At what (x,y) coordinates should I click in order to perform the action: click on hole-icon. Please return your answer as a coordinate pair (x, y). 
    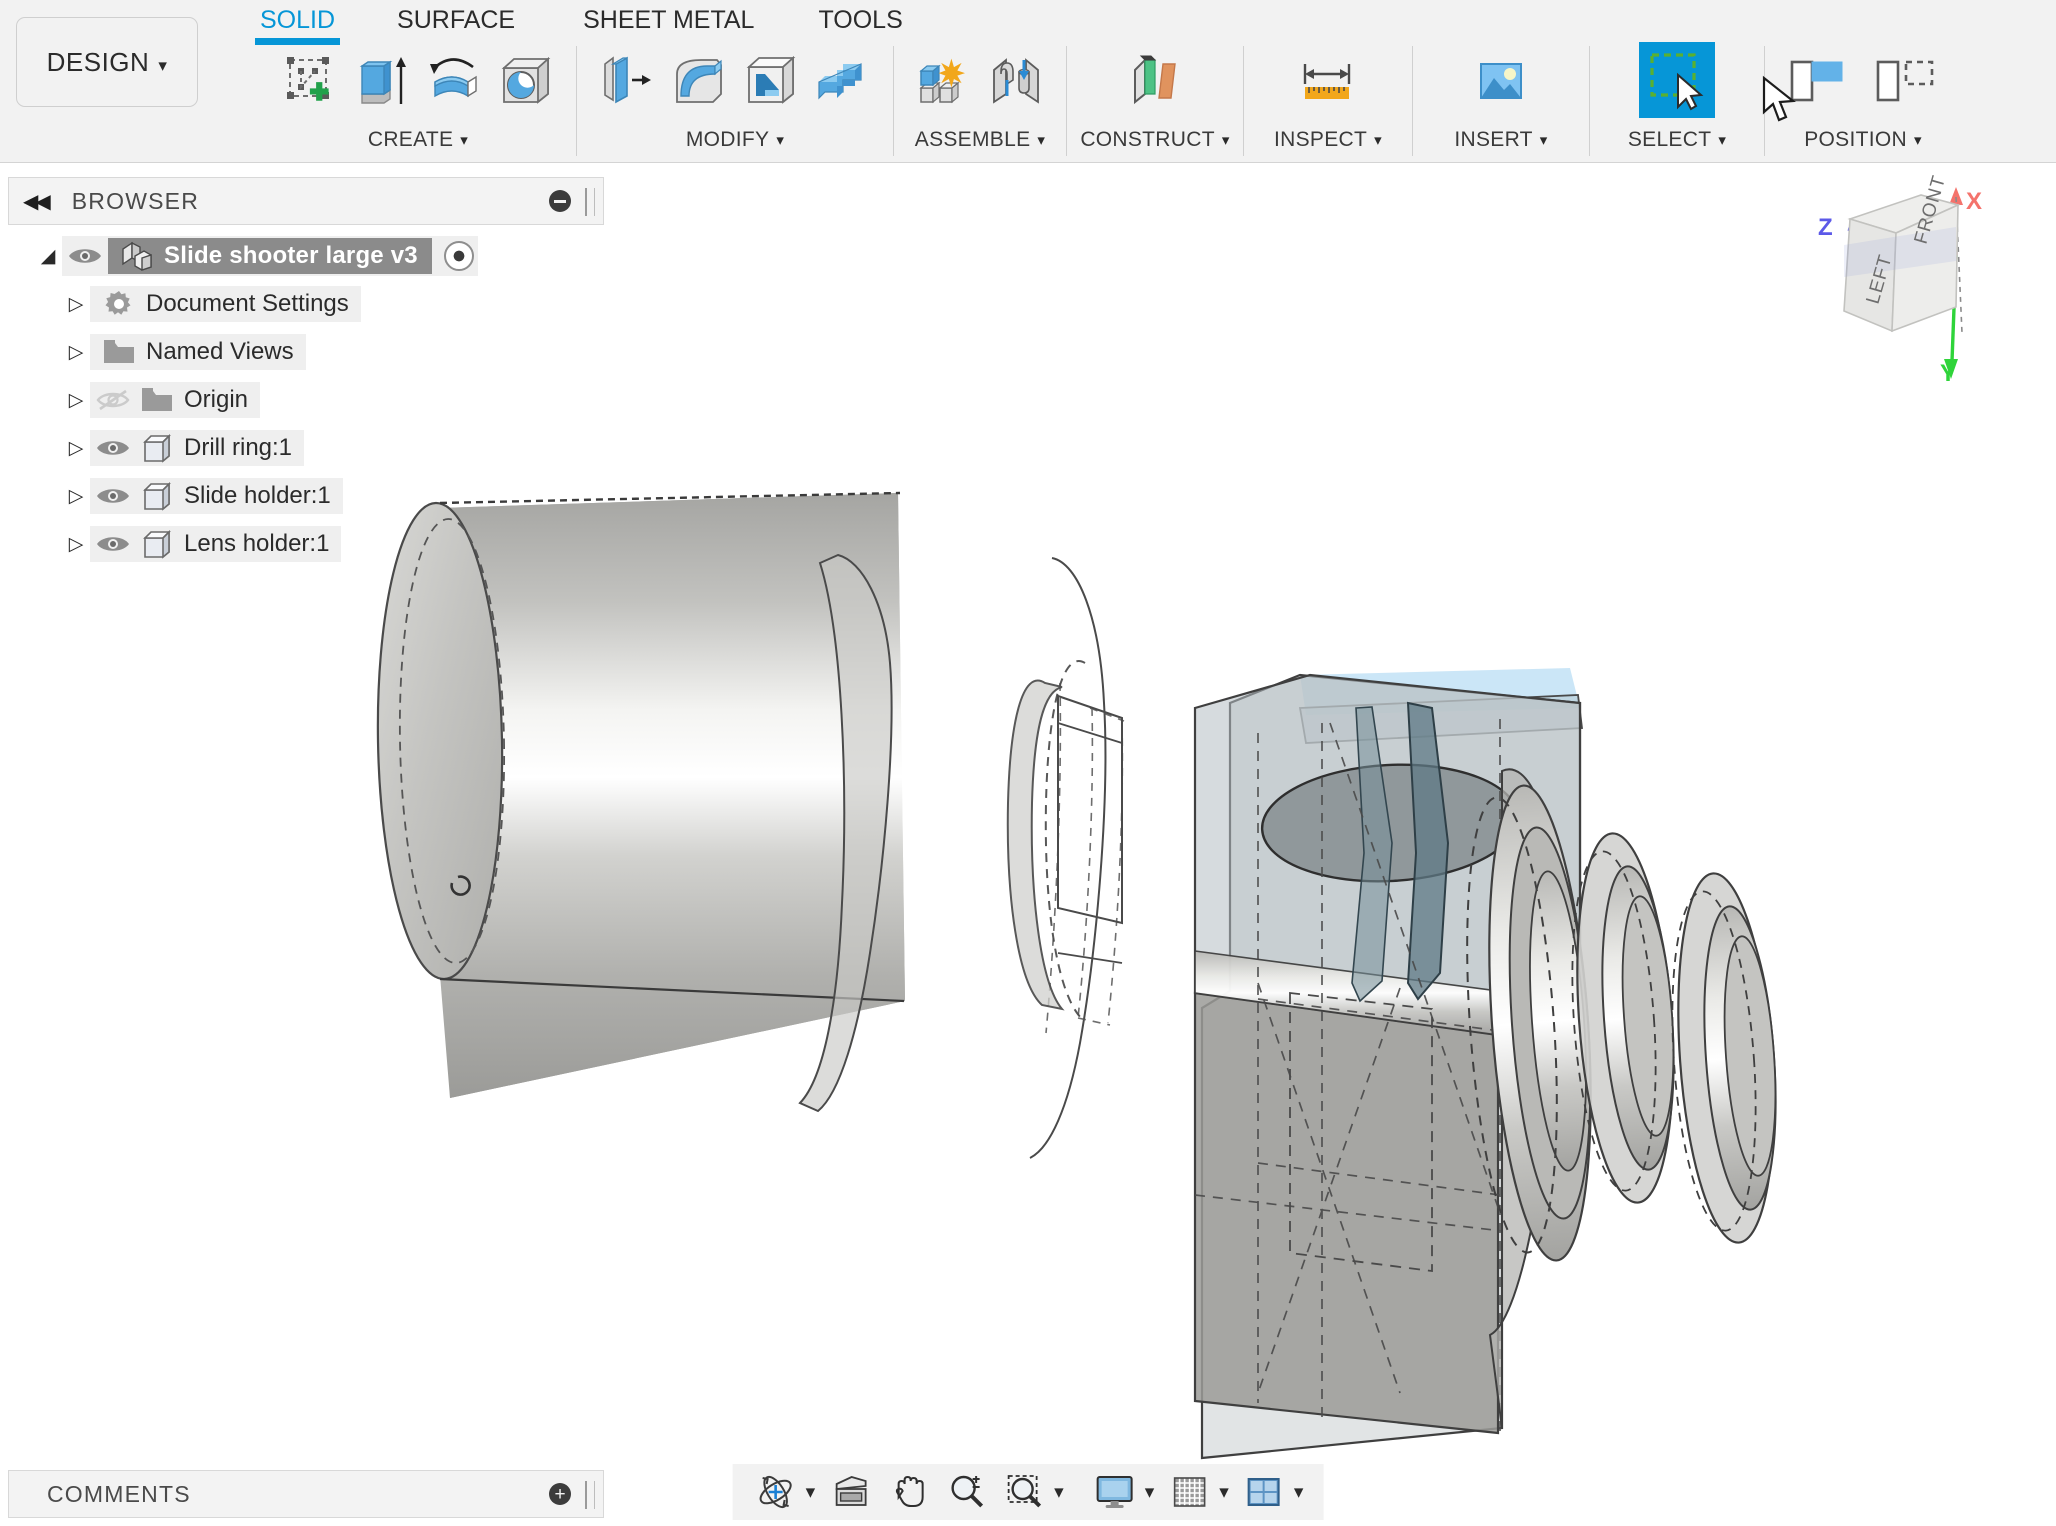
    Looking at the image, I should click on (526, 80).